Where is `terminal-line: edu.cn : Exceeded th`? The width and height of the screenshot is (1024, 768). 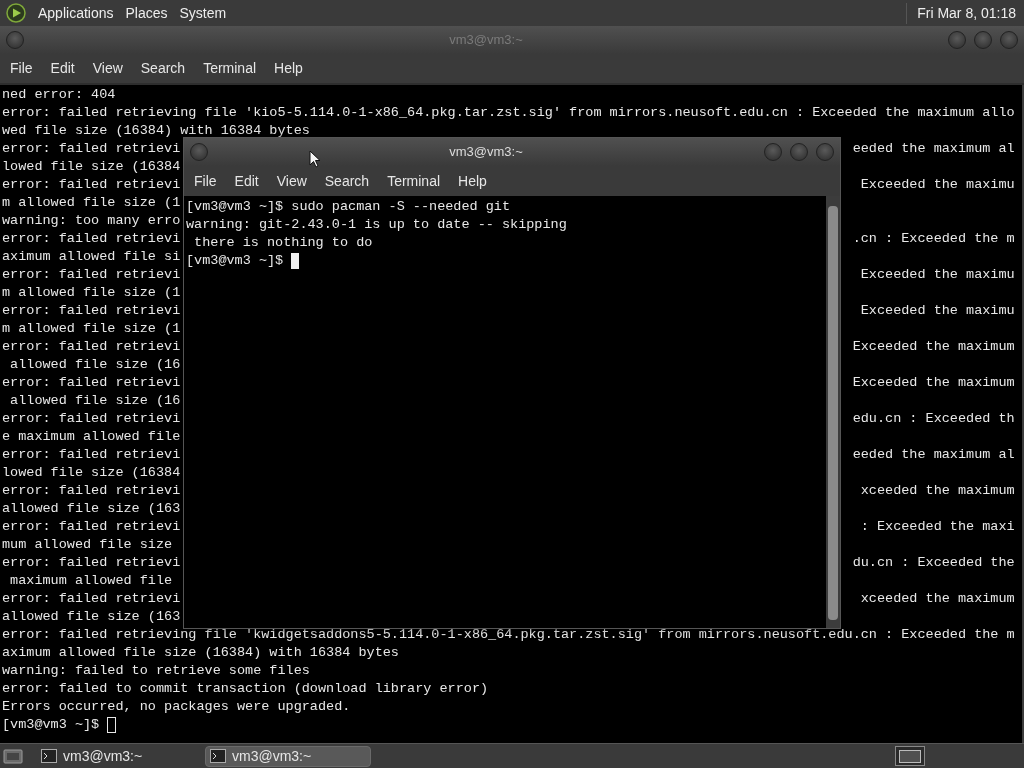 terminal-line: edu.cn : Exceeded th is located at coordinates (933, 419).